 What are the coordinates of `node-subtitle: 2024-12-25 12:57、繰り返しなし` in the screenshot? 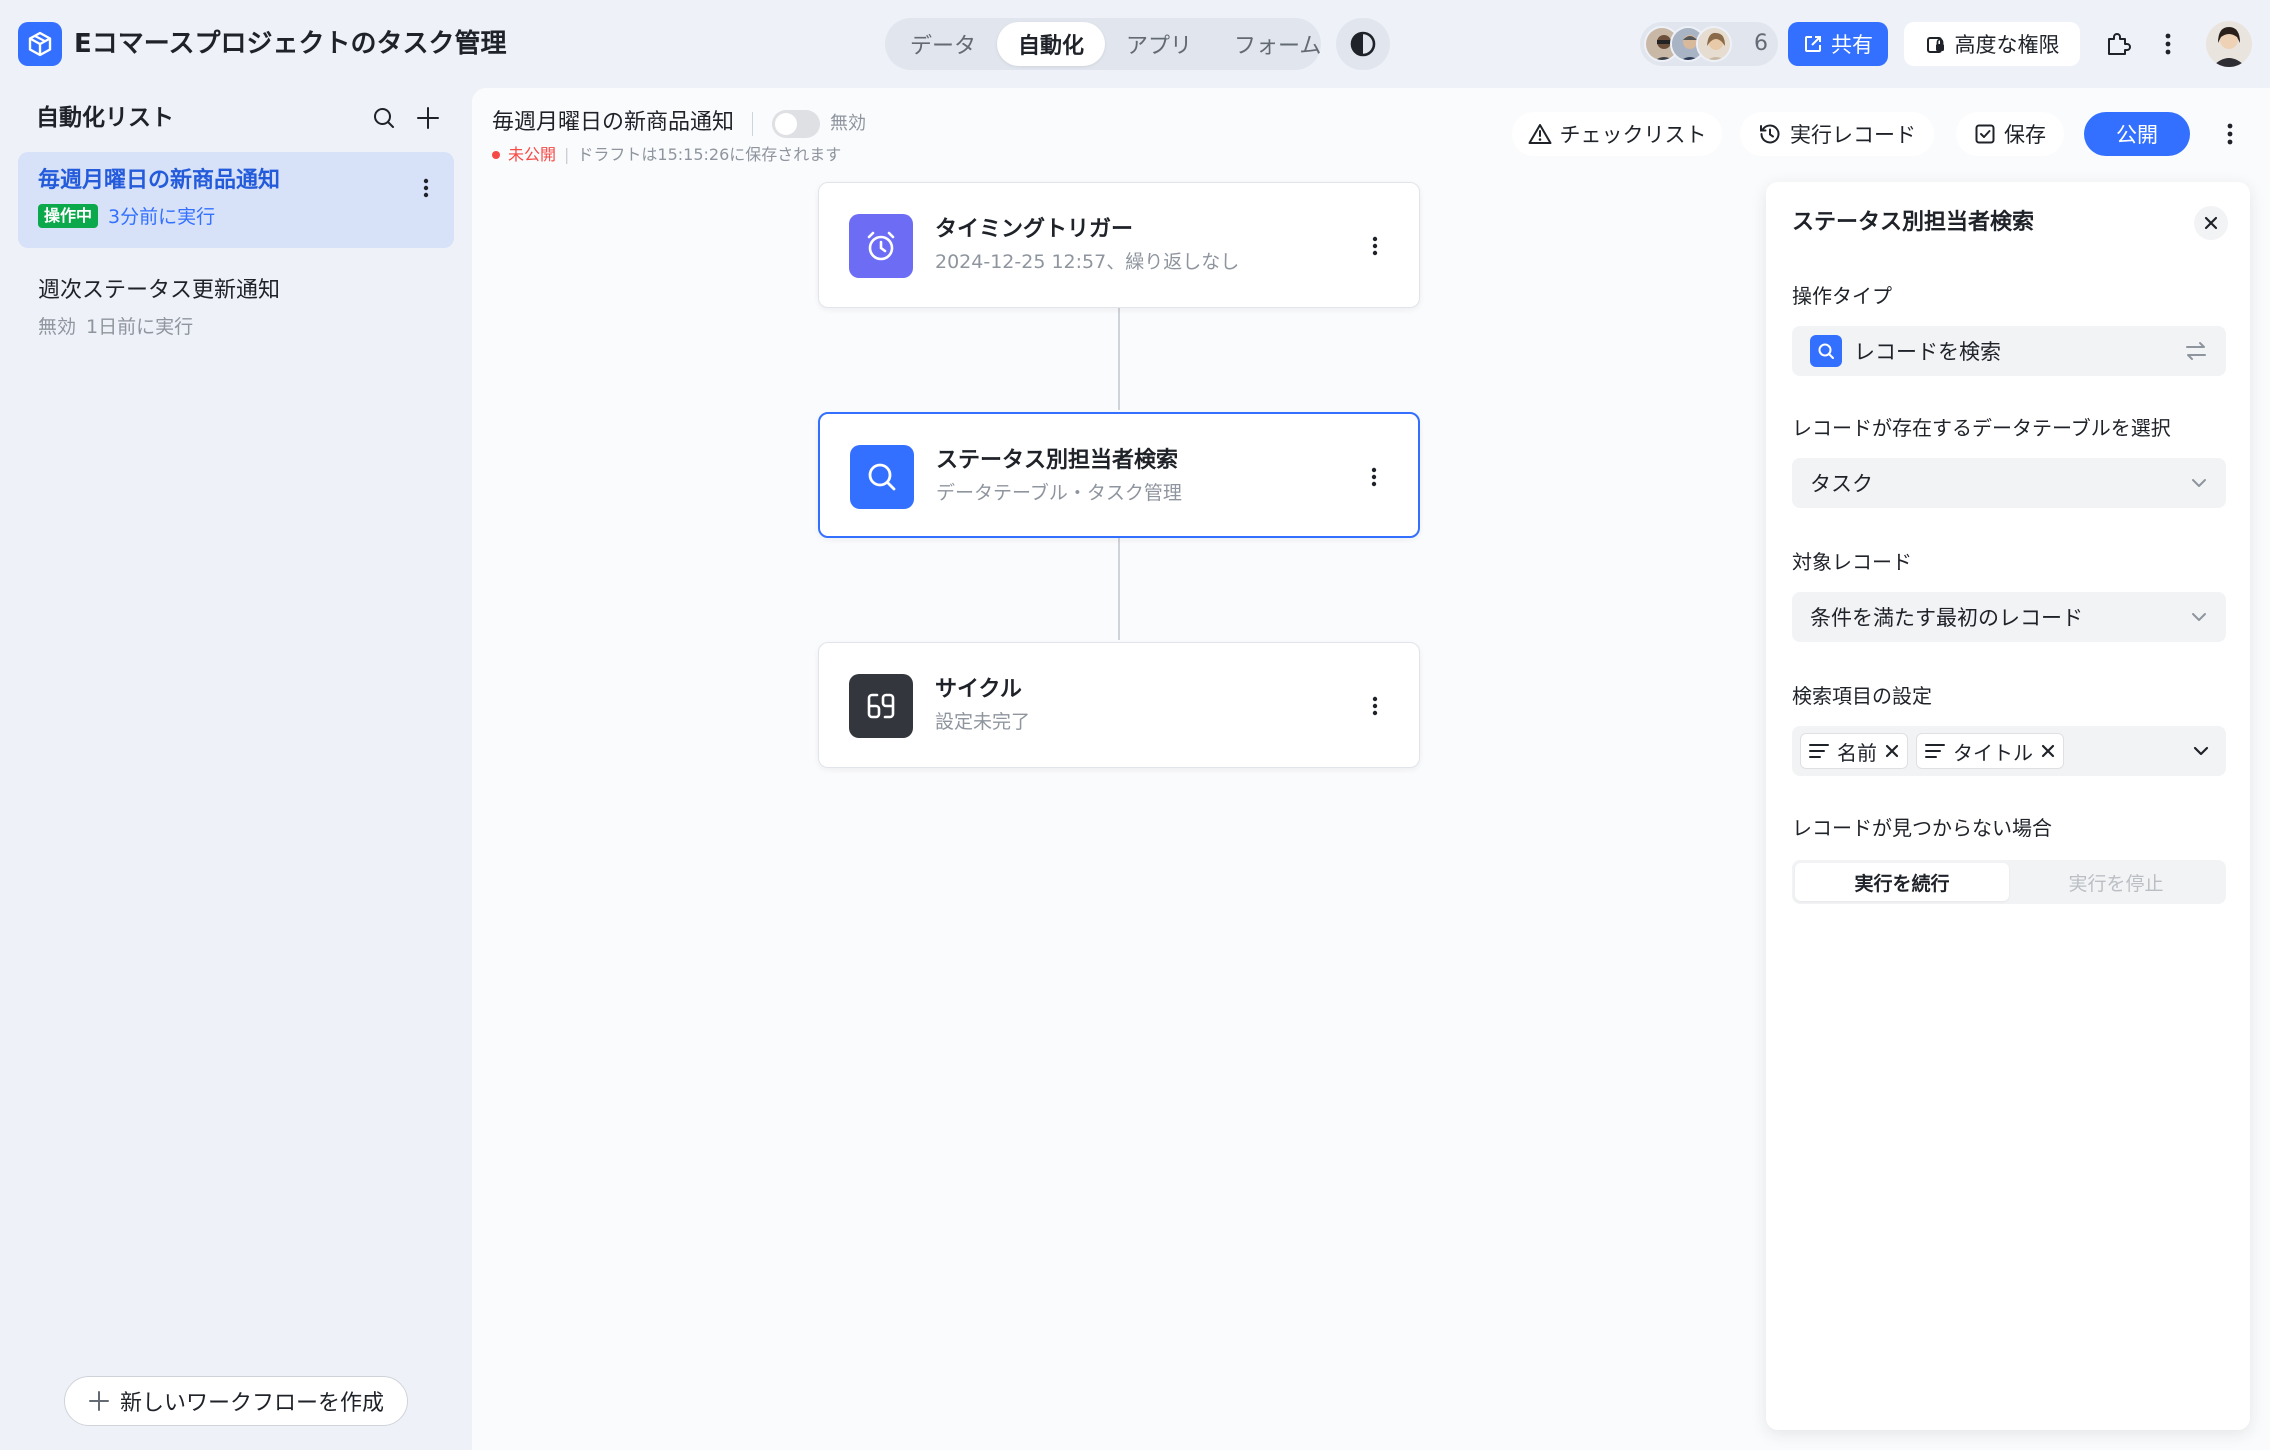 It's located at (1087, 262).